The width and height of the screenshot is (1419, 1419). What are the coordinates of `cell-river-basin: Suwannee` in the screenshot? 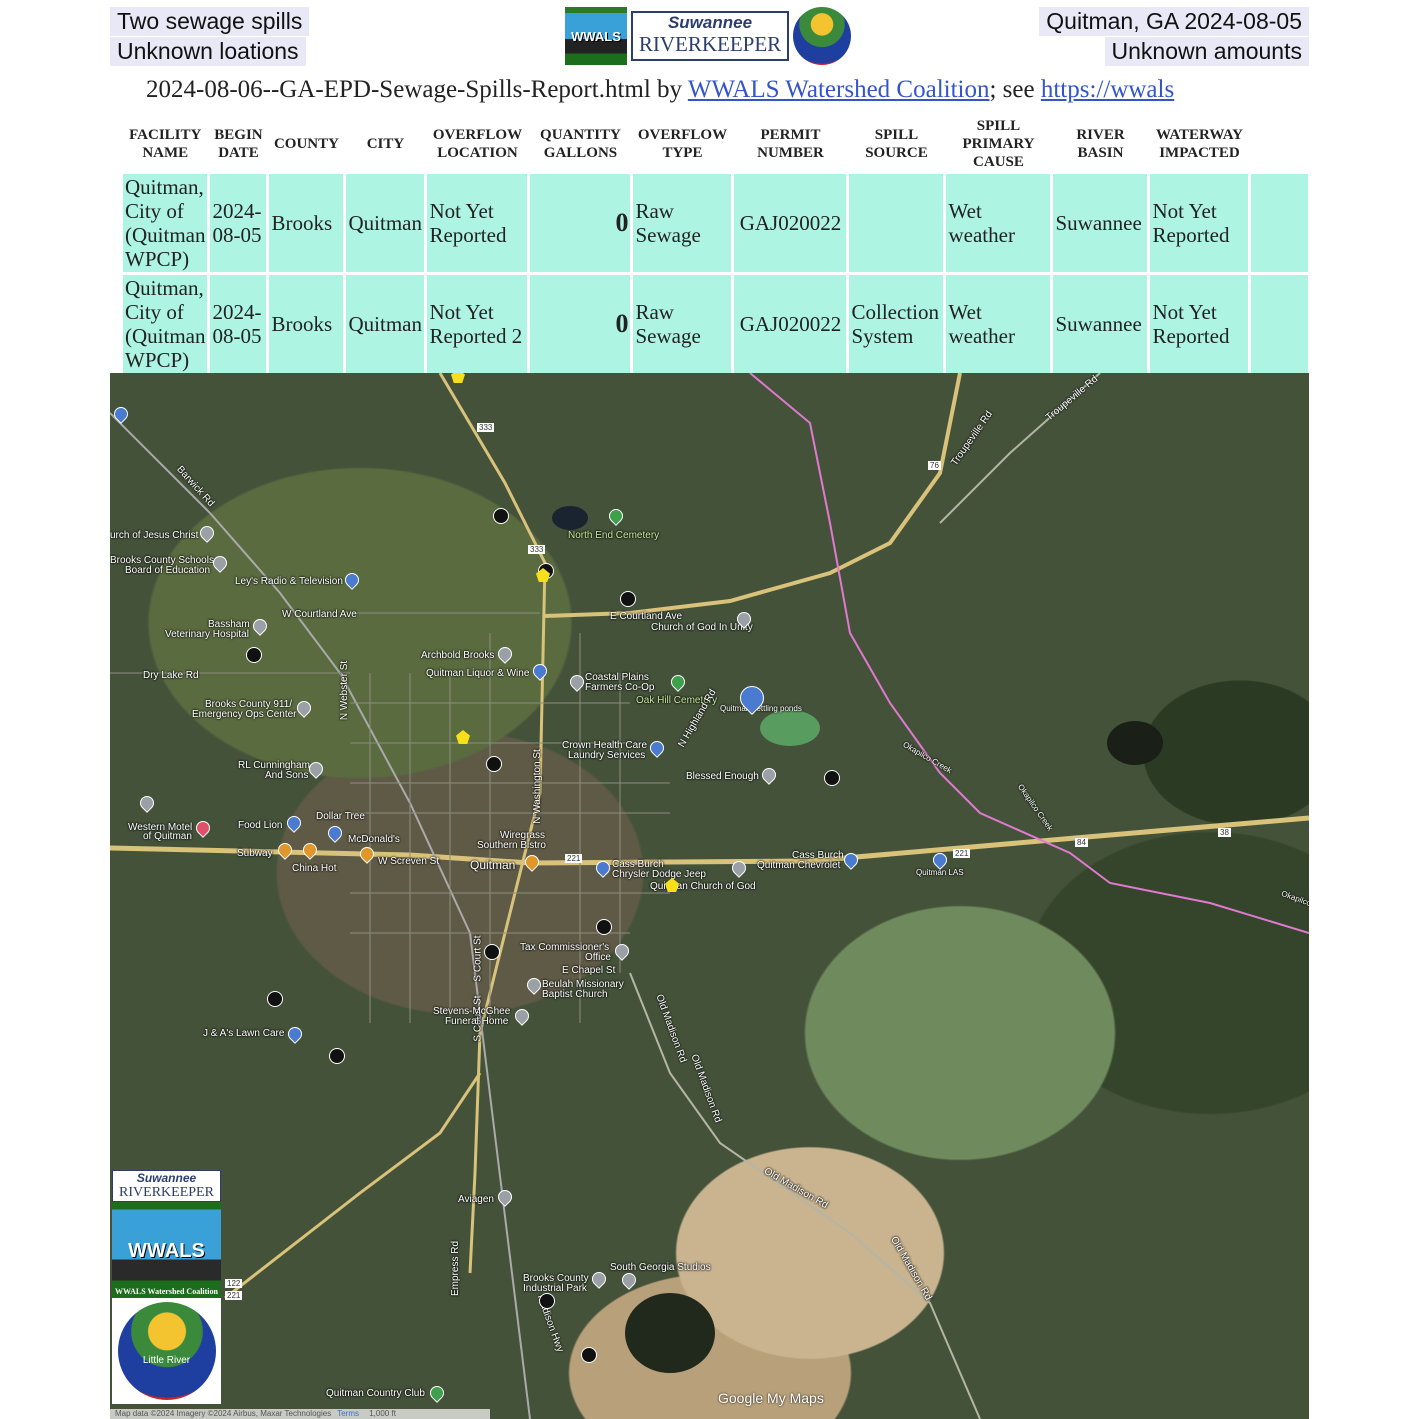 It's located at (1100, 223).